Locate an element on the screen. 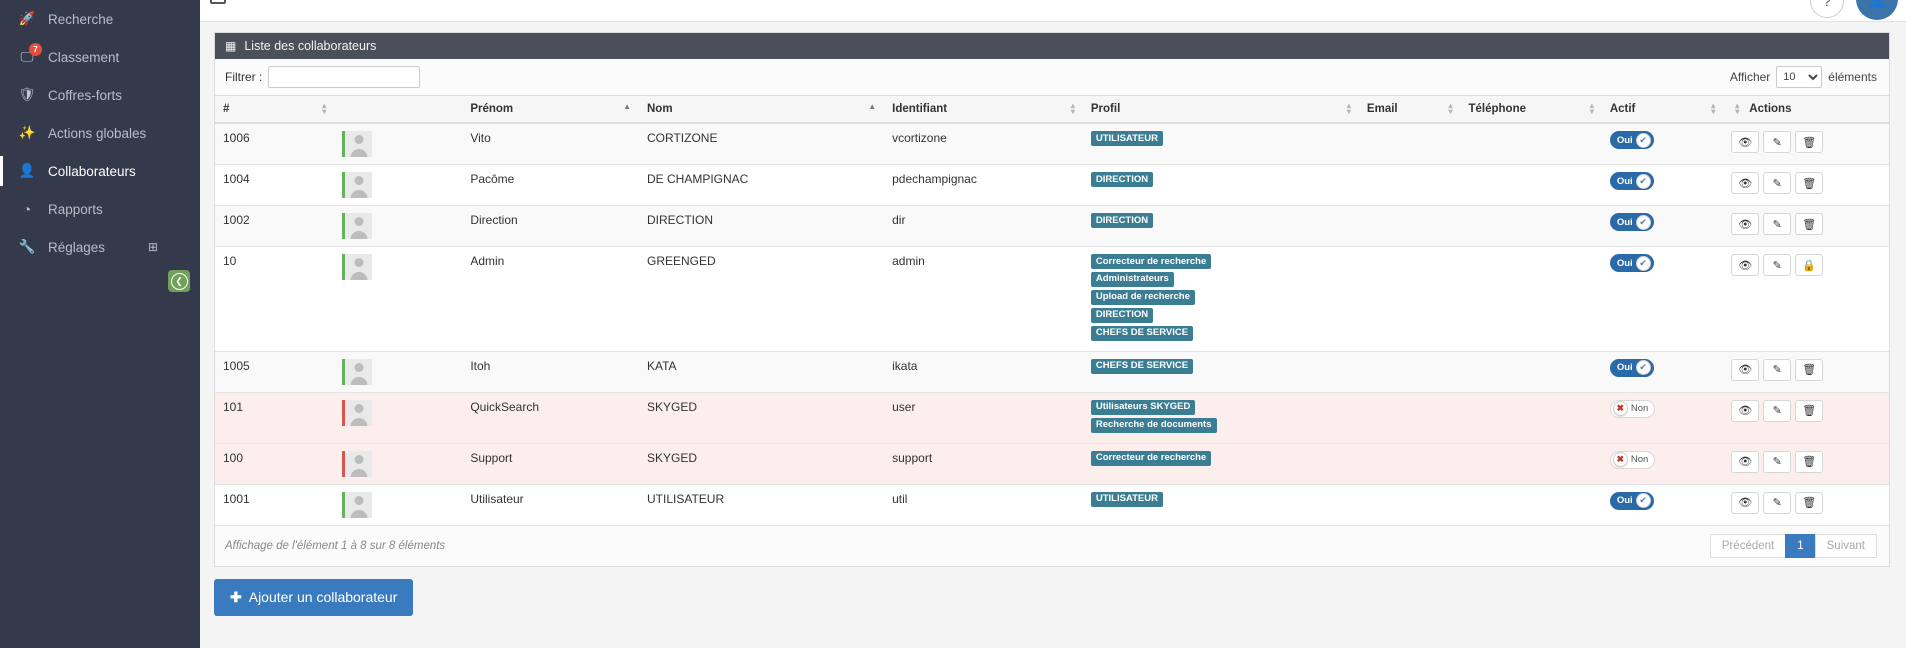 Image resolution: width=1906 pixels, height=648 pixels. active-toggle-label: Oui is located at coordinates (1624, 222).